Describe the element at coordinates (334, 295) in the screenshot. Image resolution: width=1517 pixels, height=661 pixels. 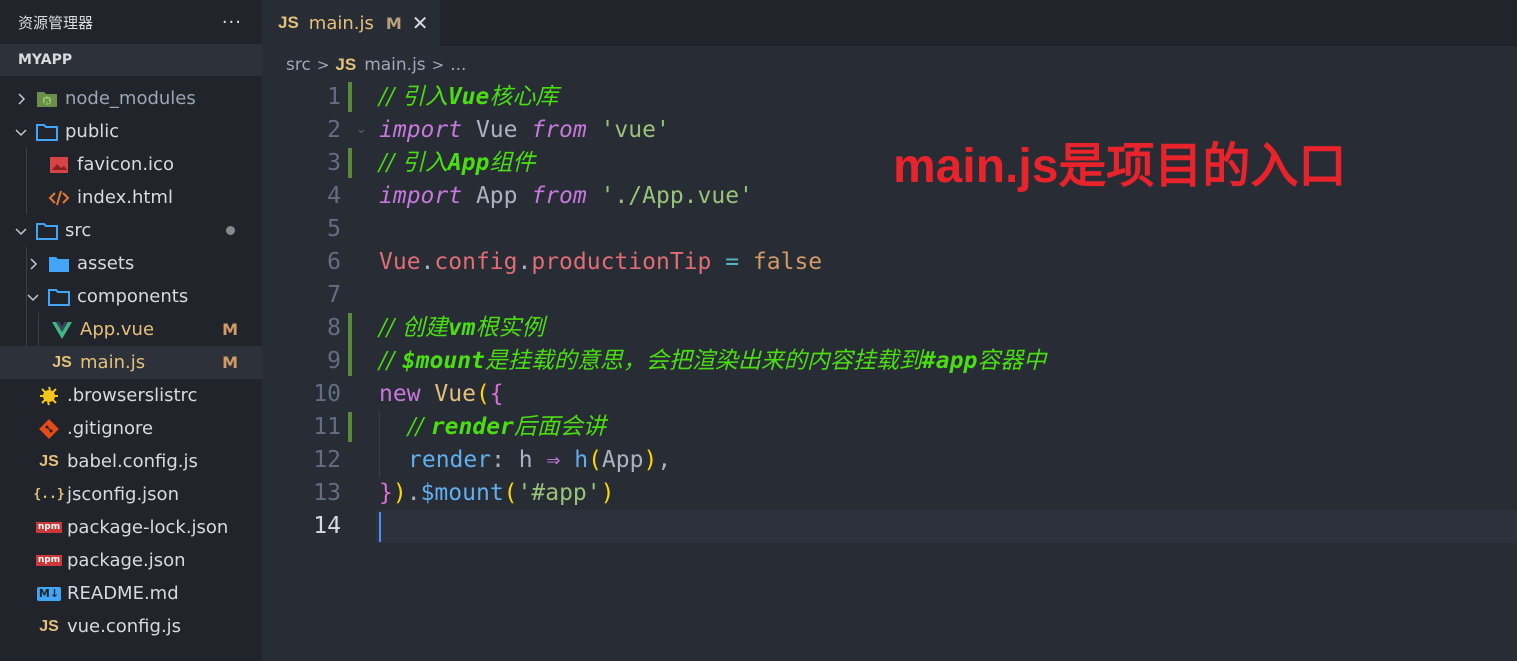
I see `line-number: 7` at that location.